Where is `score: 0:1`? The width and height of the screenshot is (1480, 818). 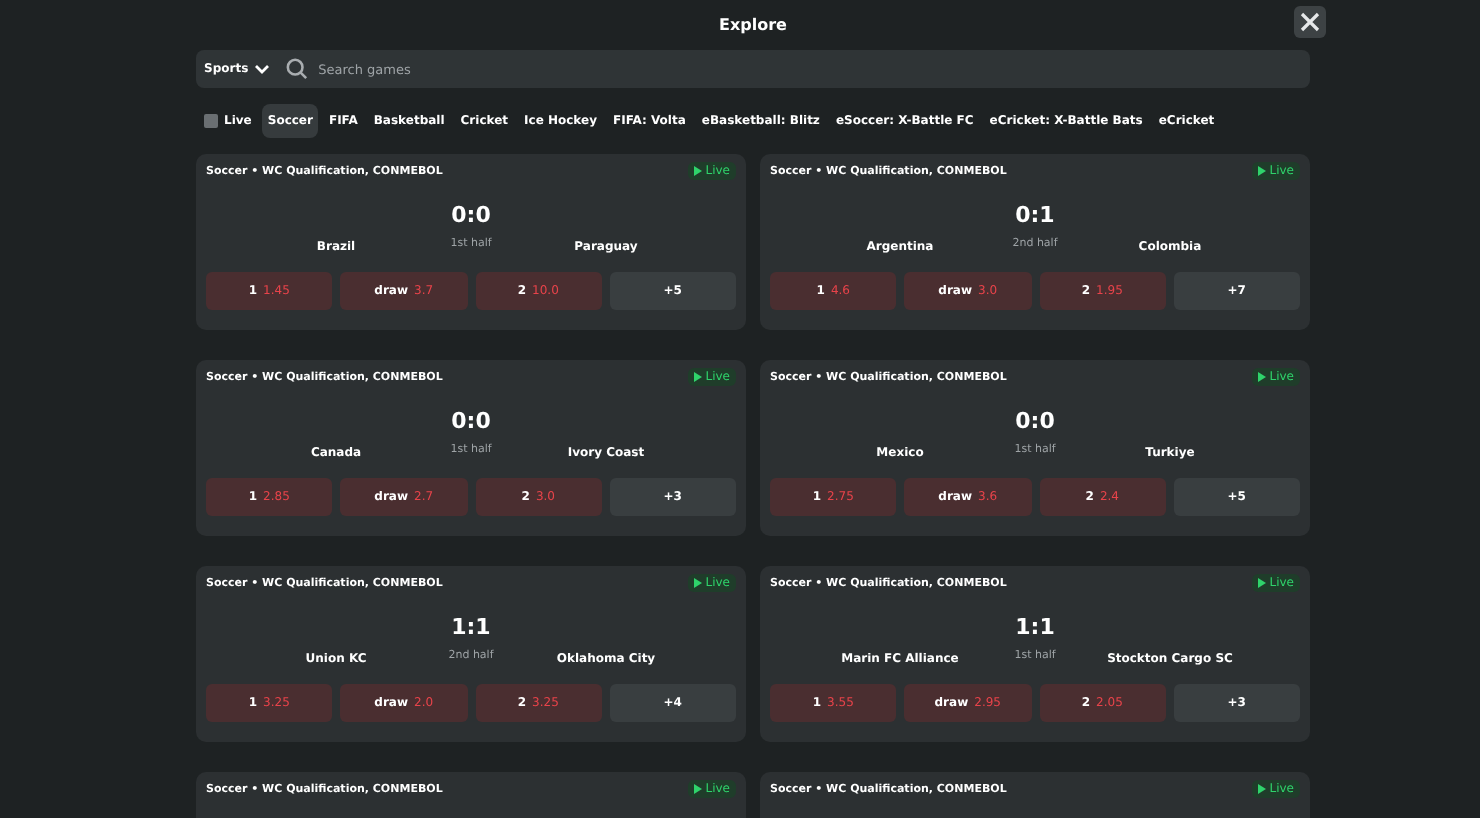 score: 0:1 is located at coordinates (1035, 215).